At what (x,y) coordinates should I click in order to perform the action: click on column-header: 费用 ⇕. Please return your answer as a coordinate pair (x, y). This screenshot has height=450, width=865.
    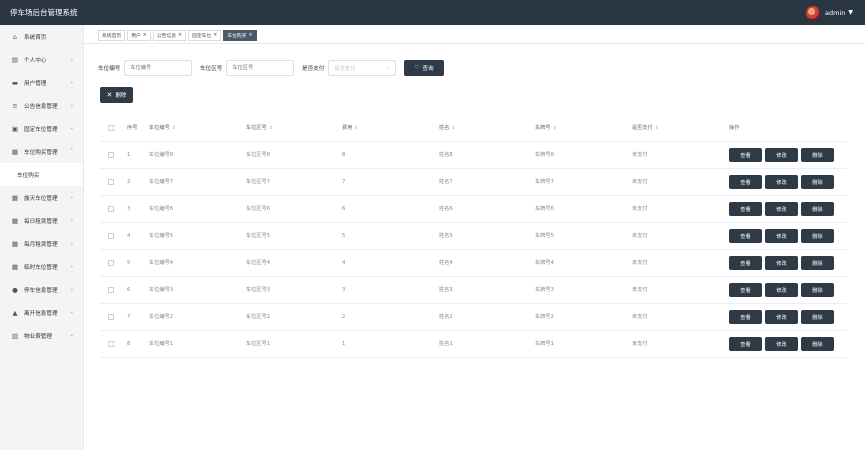
    Looking at the image, I should click on (350, 128).